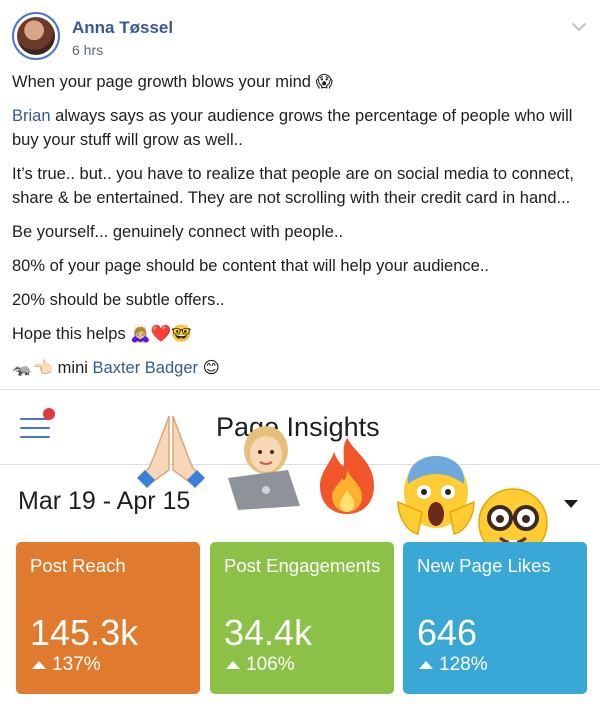 The width and height of the screenshot is (600, 712). I want to click on post-line: 20% should be subtle offers.., so click(118, 300).